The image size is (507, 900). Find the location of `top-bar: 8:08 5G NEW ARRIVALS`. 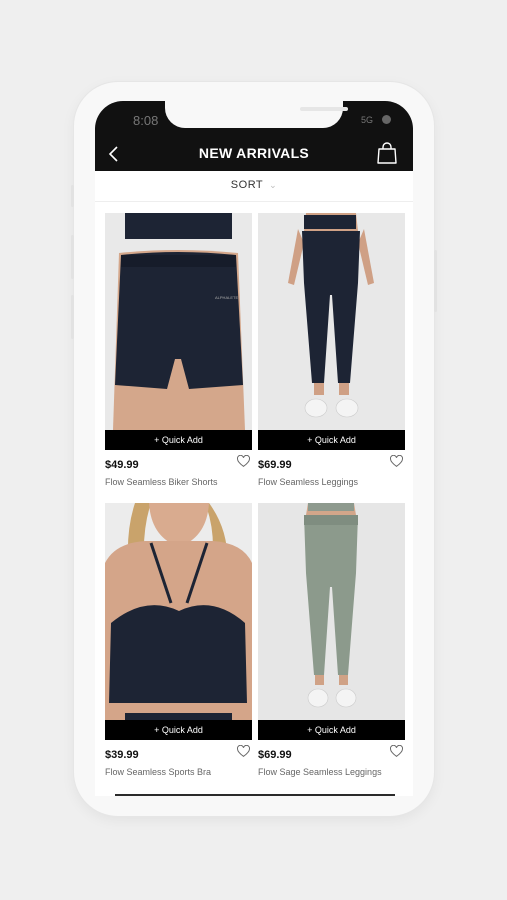

top-bar: 8:08 5G NEW ARRIVALS is located at coordinates (254, 136).